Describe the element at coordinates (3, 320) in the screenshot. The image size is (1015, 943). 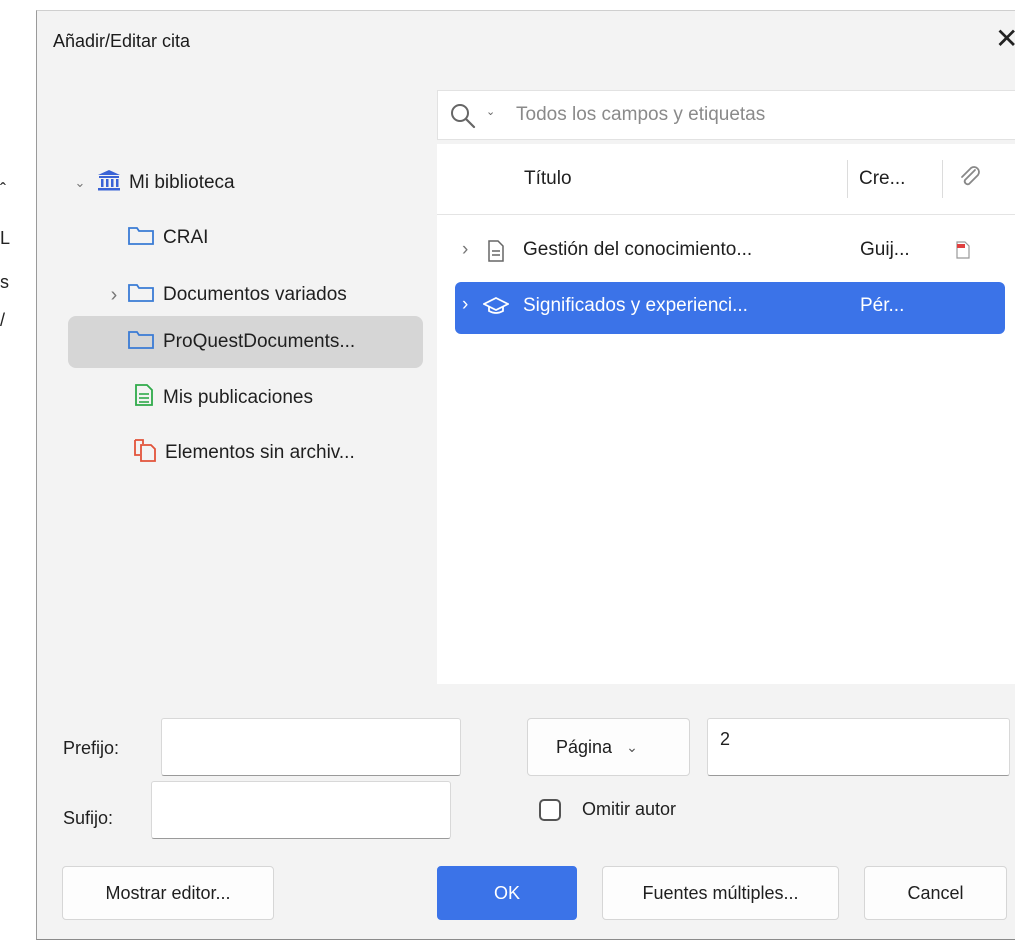
I see `background-text-fragment: /` at that location.